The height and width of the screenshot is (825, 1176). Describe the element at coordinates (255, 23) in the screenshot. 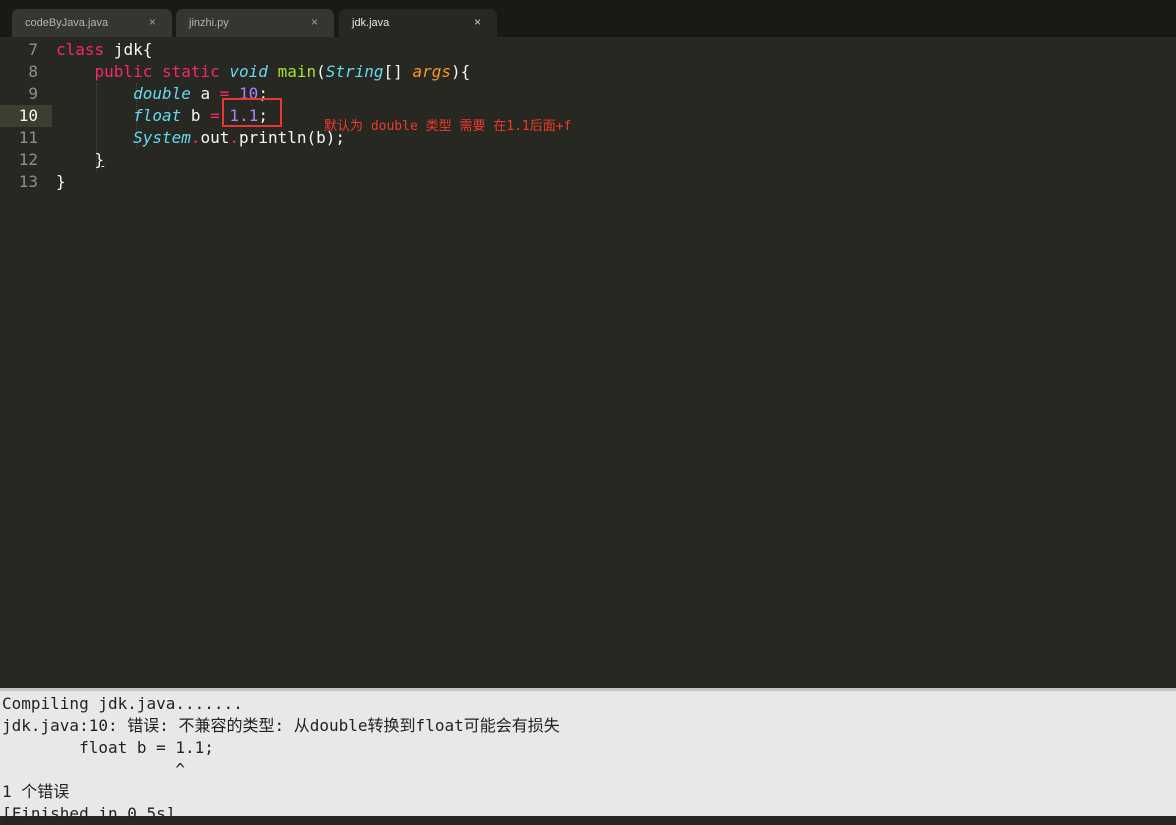

I see `tab-jinzhi: jinzhi.py ×` at that location.